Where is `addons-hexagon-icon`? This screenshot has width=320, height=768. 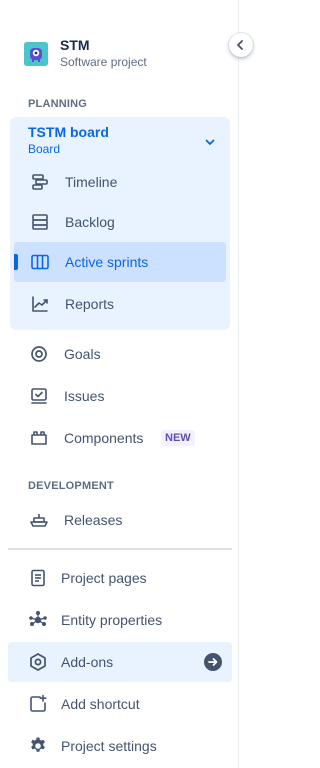
addons-hexagon-icon is located at coordinates (38, 662).